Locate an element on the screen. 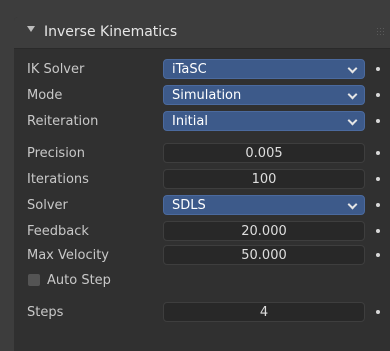  precision-label: Precision is located at coordinates (56, 153).